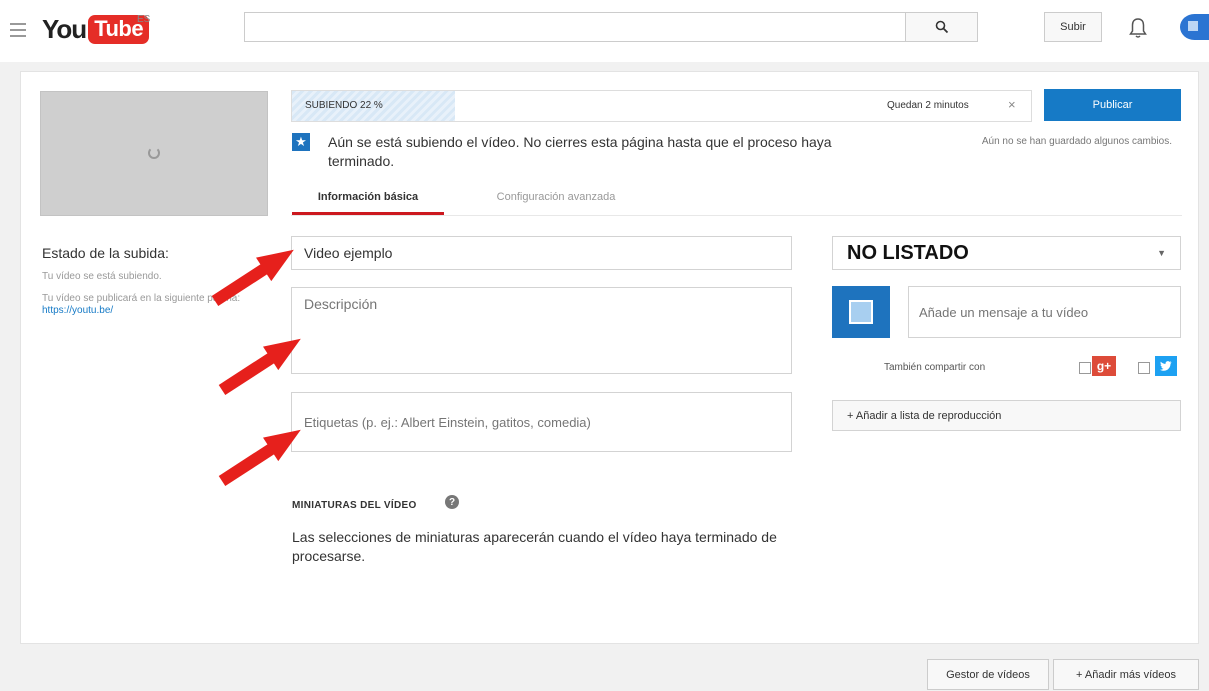  I want to click on search-icon, so click(941, 27).